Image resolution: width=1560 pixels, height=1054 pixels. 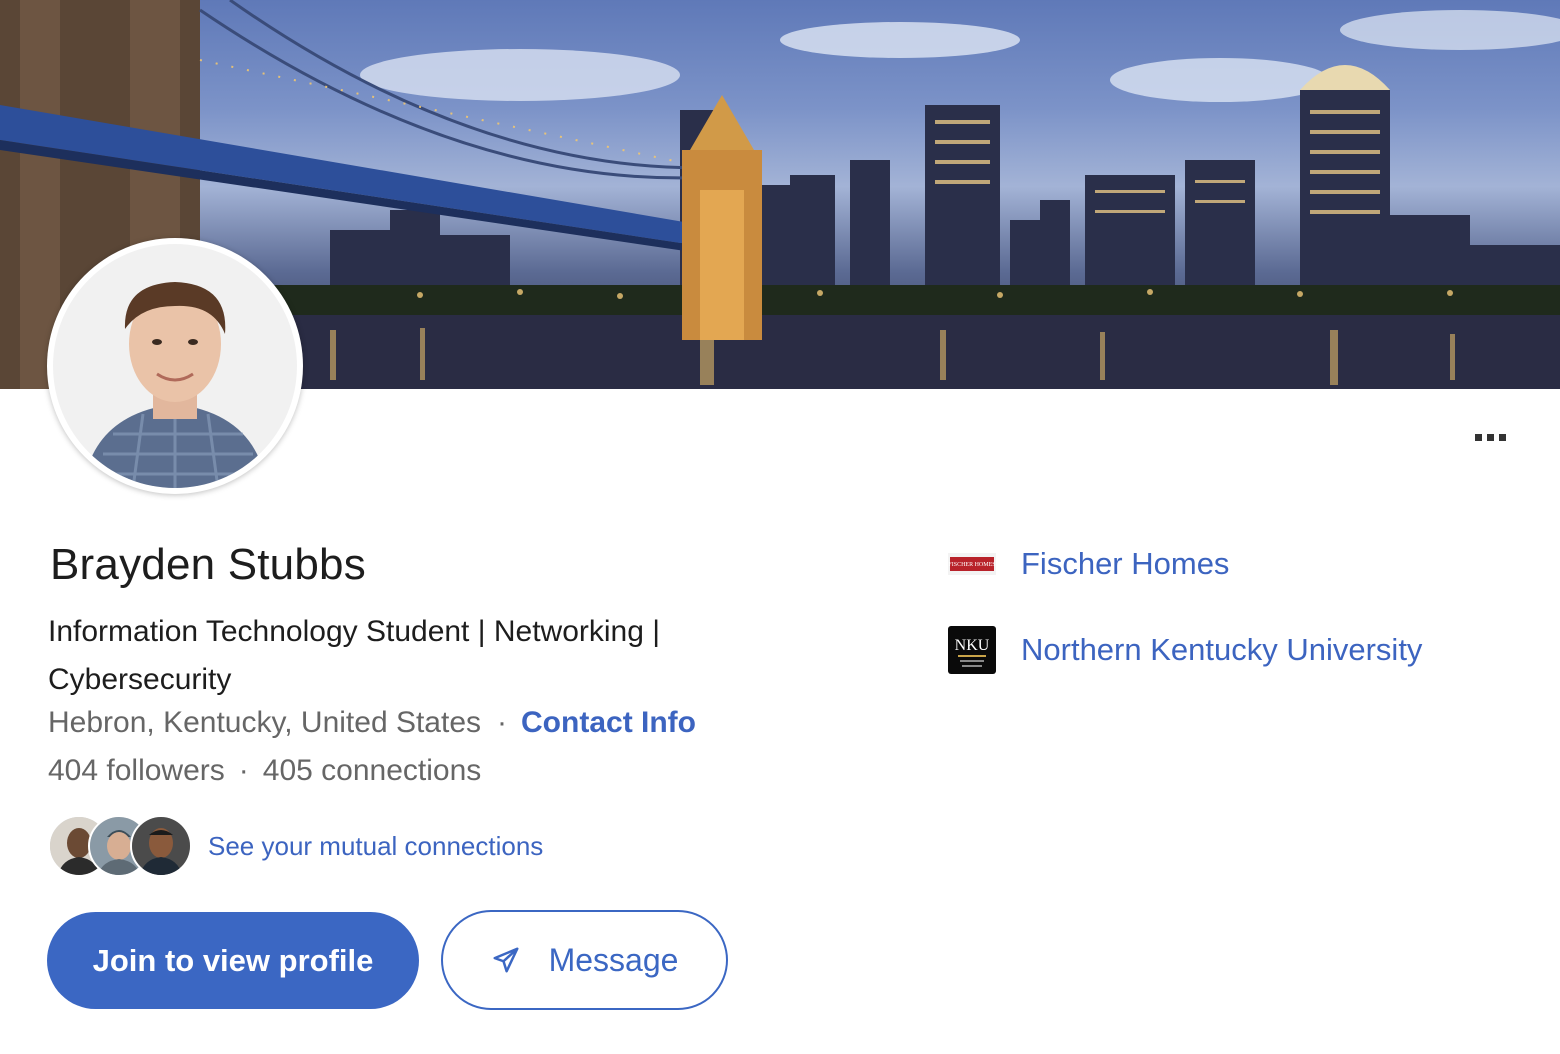 I want to click on nku-logo: NKU, so click(x=972, y=650).